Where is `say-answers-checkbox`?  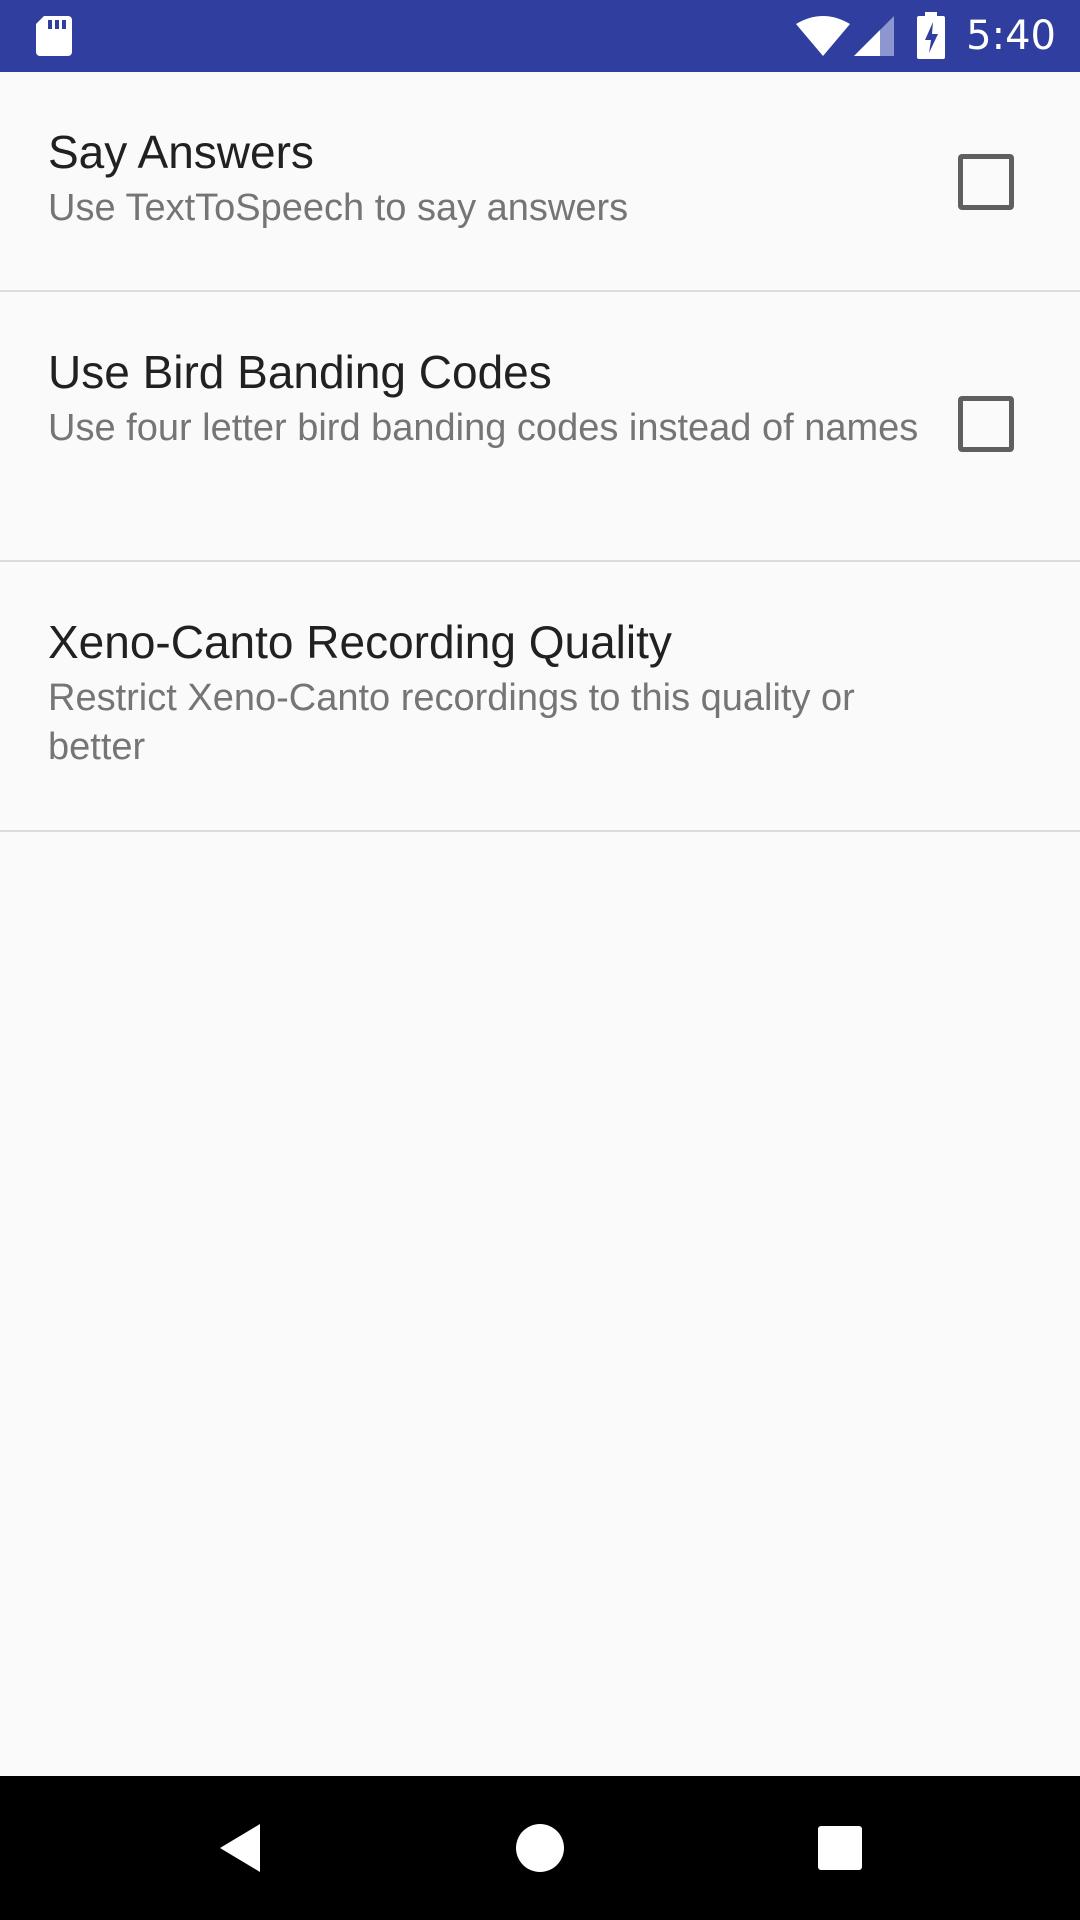
say-answers-checkbox is located at coordinates (986, 182).